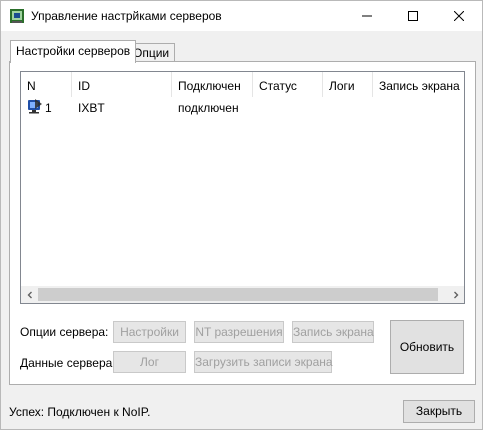 This screenshot has width=483, height=430. I want to click on scrollbar-thumb, so click(238, 294).